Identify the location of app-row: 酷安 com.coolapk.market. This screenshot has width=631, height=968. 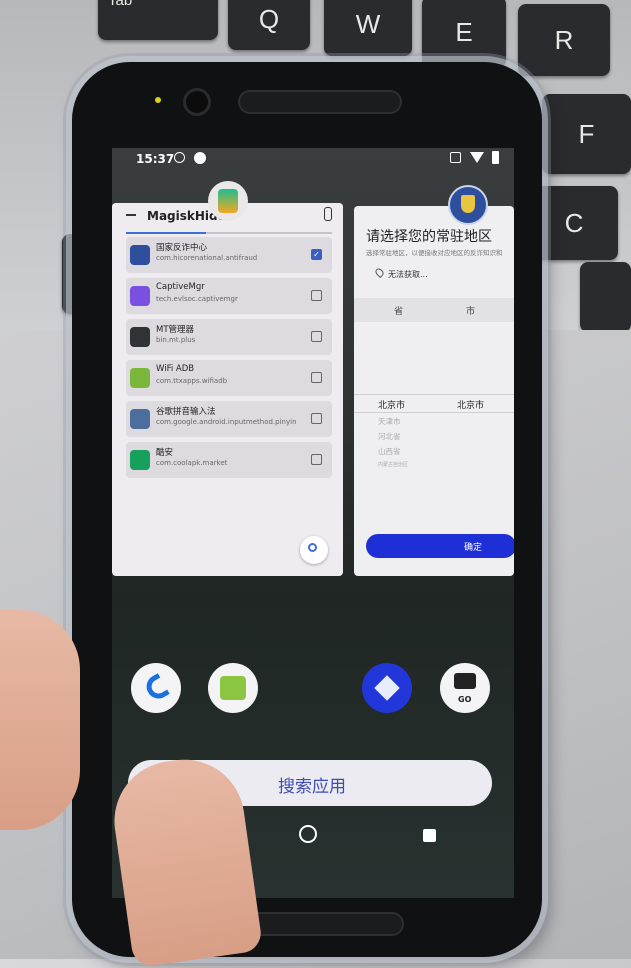
(229, 460).